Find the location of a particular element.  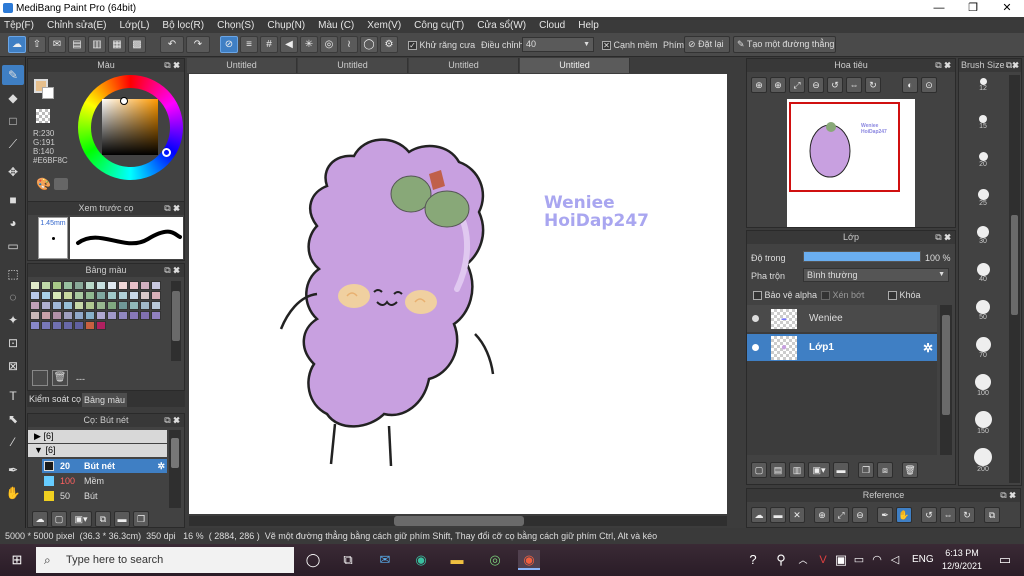

eyedropper-icon: ✒ is located at coordinates (885, 515).